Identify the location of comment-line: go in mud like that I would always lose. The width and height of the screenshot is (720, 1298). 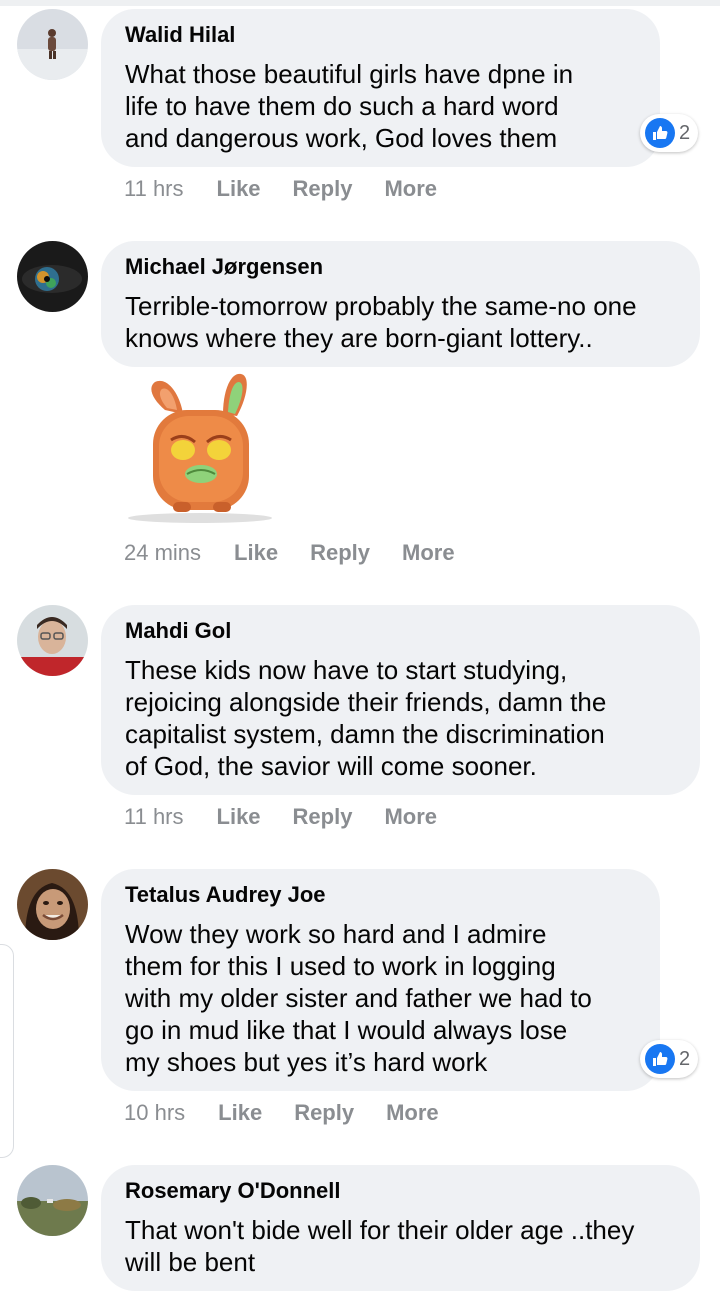
(346, 1030).